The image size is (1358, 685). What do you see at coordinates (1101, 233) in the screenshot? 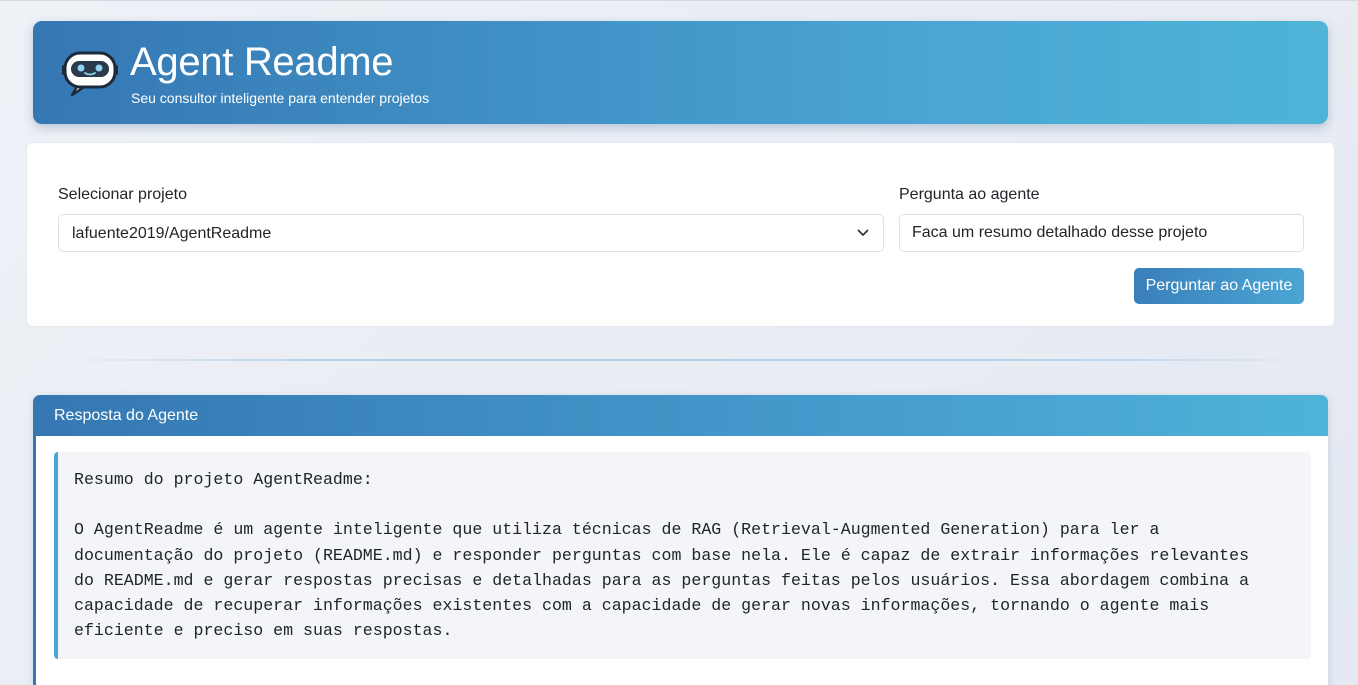
I see `question-input` at bounding box center [1101, 233].